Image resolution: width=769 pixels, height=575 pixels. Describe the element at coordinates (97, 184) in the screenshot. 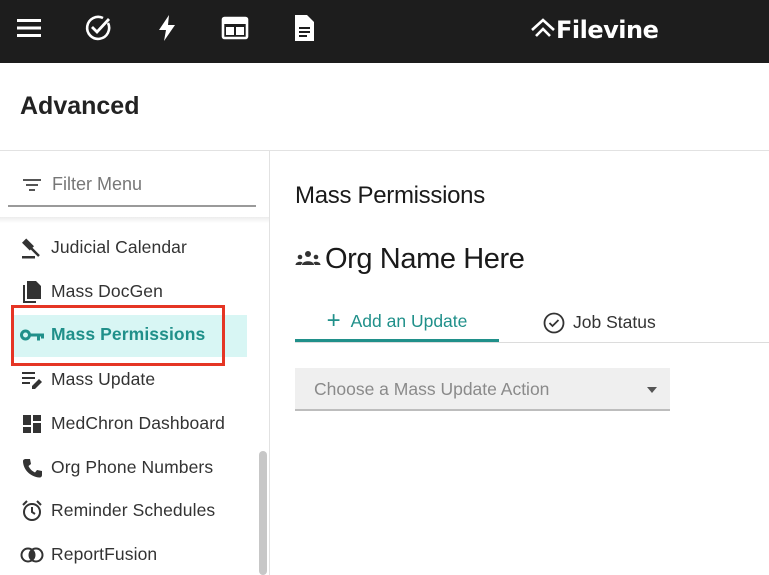

I see `filter-placeholder: Filter Menu` at that location.